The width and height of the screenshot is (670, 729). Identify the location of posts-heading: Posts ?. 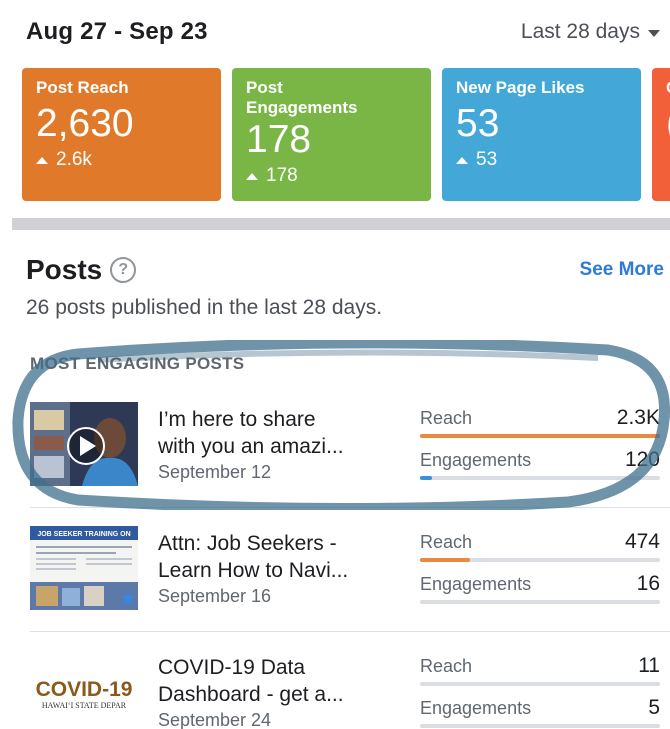
(81, 270).